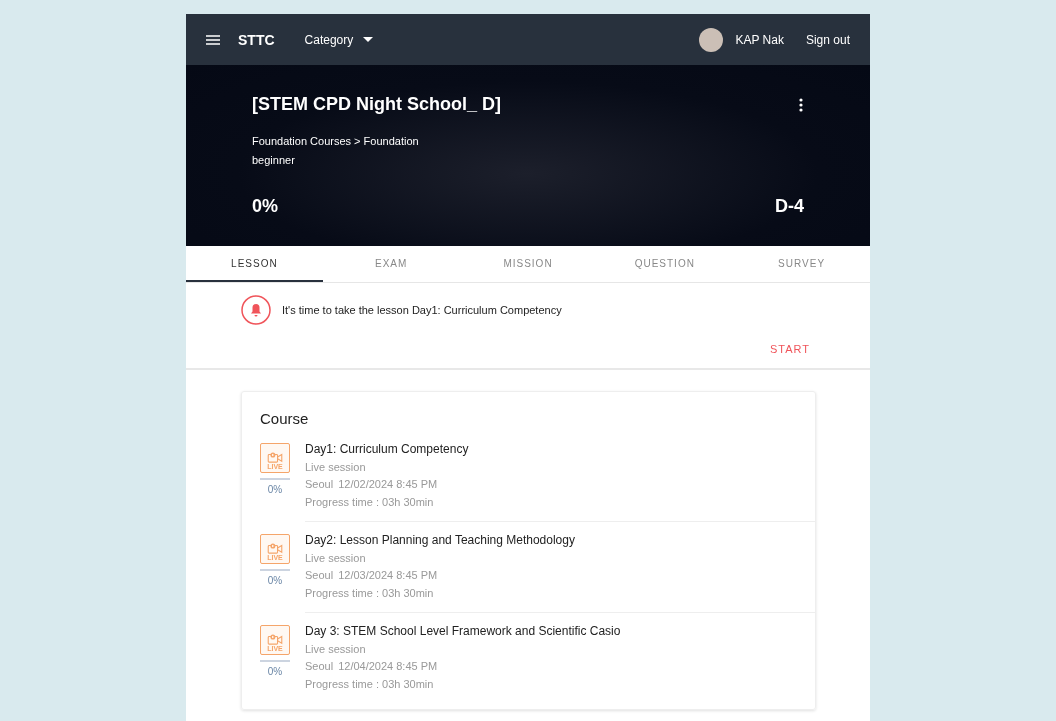 The width and height of the screenshot is (1056, 721). I want to click on tab: LESSON, so click(254, 264).